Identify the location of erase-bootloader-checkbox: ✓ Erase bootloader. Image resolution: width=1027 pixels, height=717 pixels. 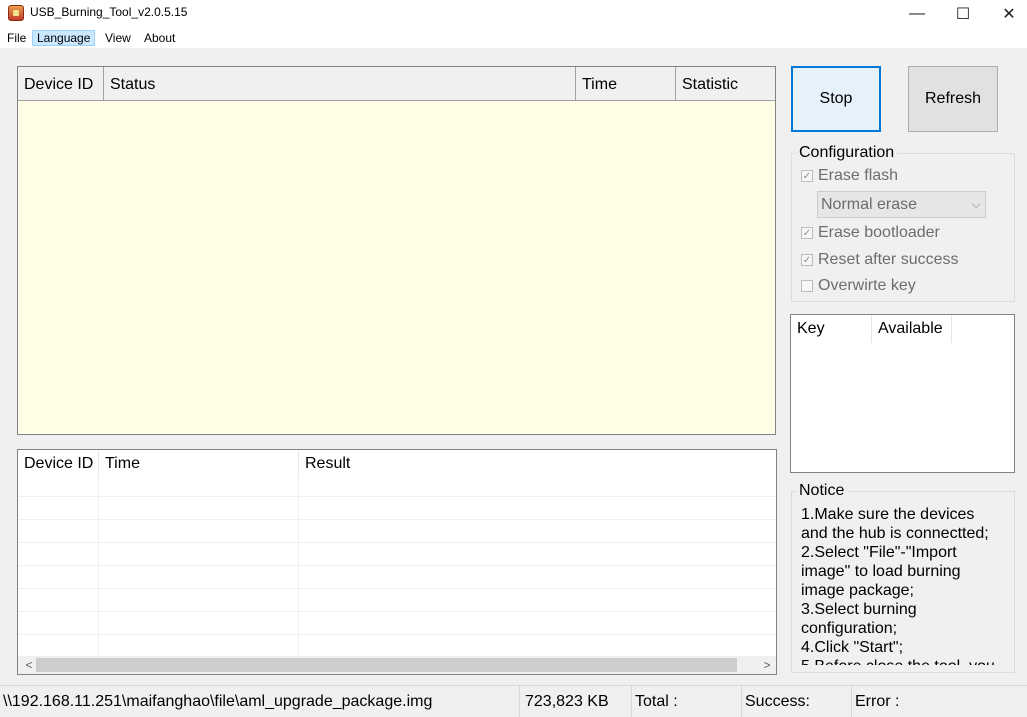
(870, 233).